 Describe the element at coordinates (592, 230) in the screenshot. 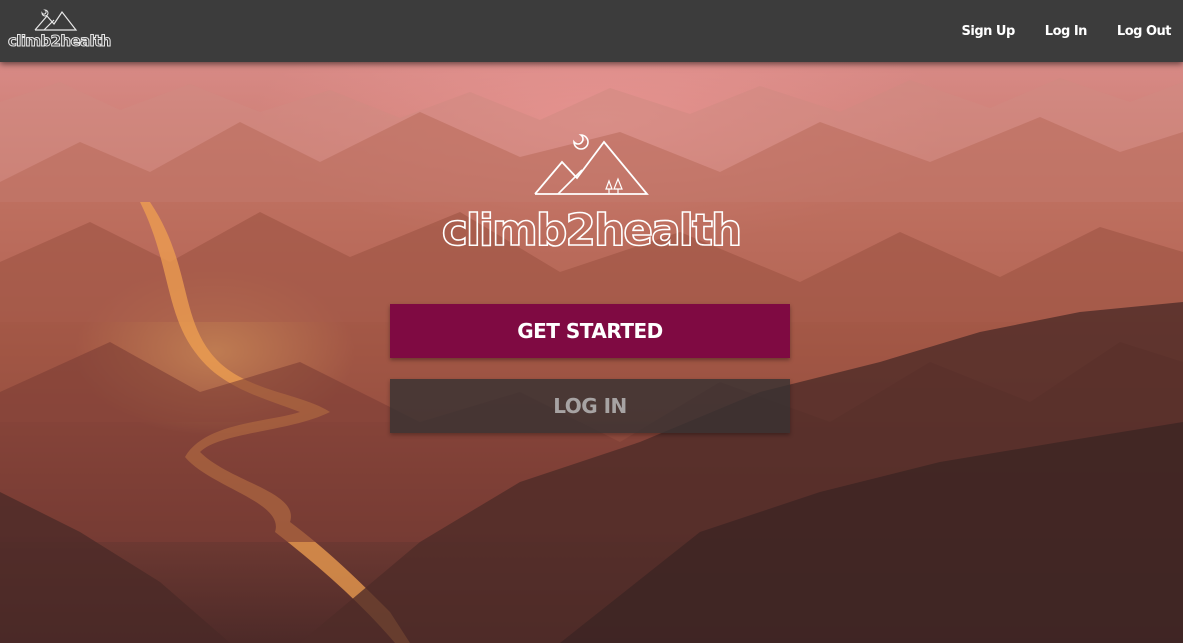

I see `hero-brand-title: climb2health` at that location.